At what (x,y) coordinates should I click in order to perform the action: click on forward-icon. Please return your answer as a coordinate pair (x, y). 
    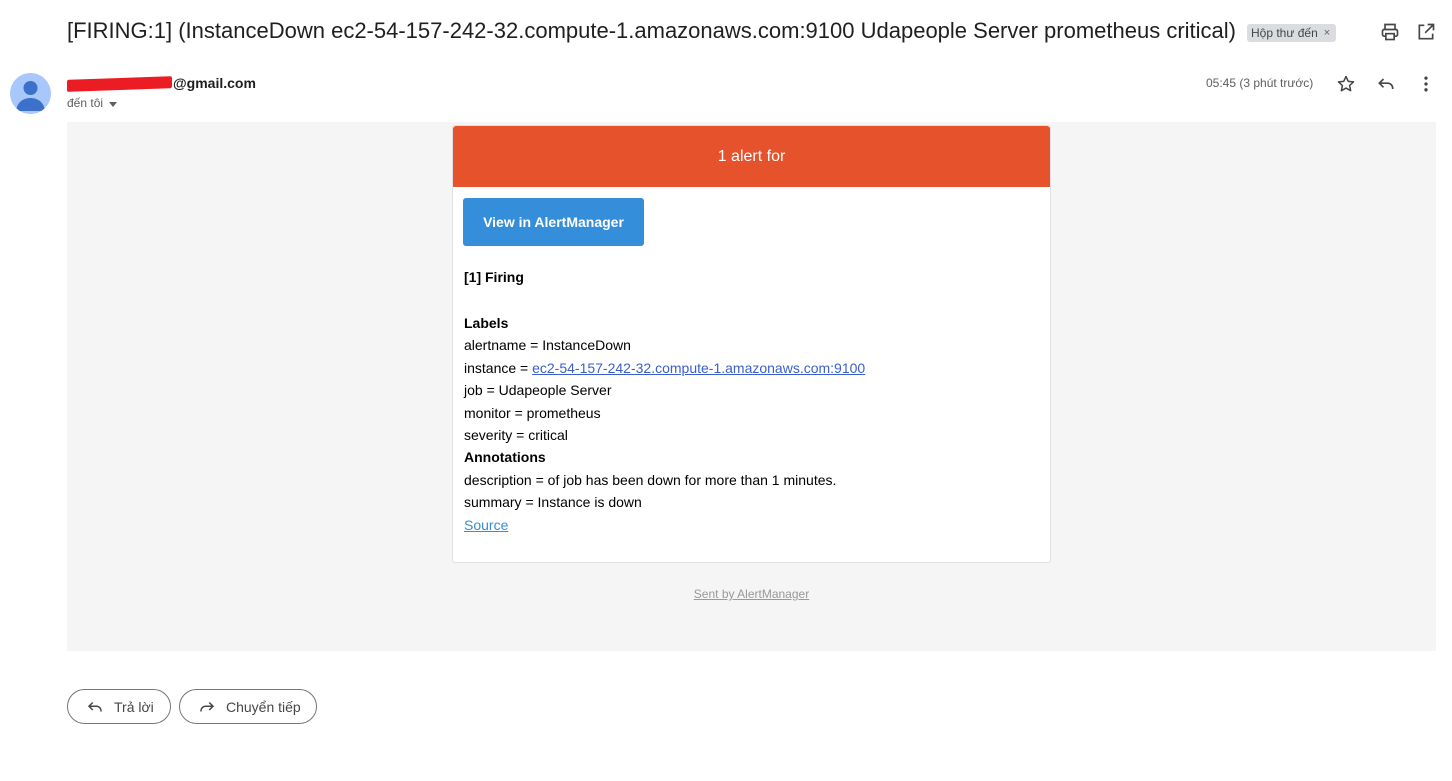
    Looking at the image, I should click on (207, 706).